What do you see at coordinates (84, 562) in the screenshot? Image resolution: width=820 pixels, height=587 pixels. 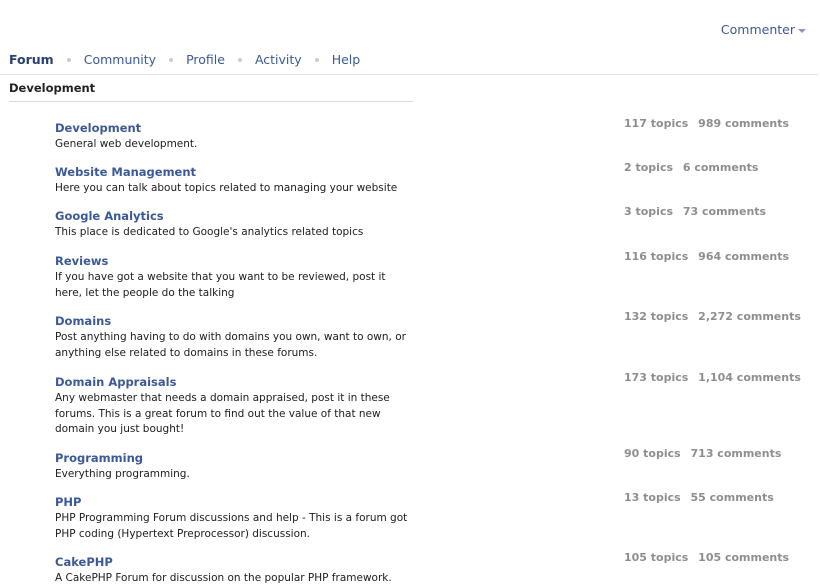 I see `forum-link-cakephp: CakePHP` at bounding box center [84, 562].